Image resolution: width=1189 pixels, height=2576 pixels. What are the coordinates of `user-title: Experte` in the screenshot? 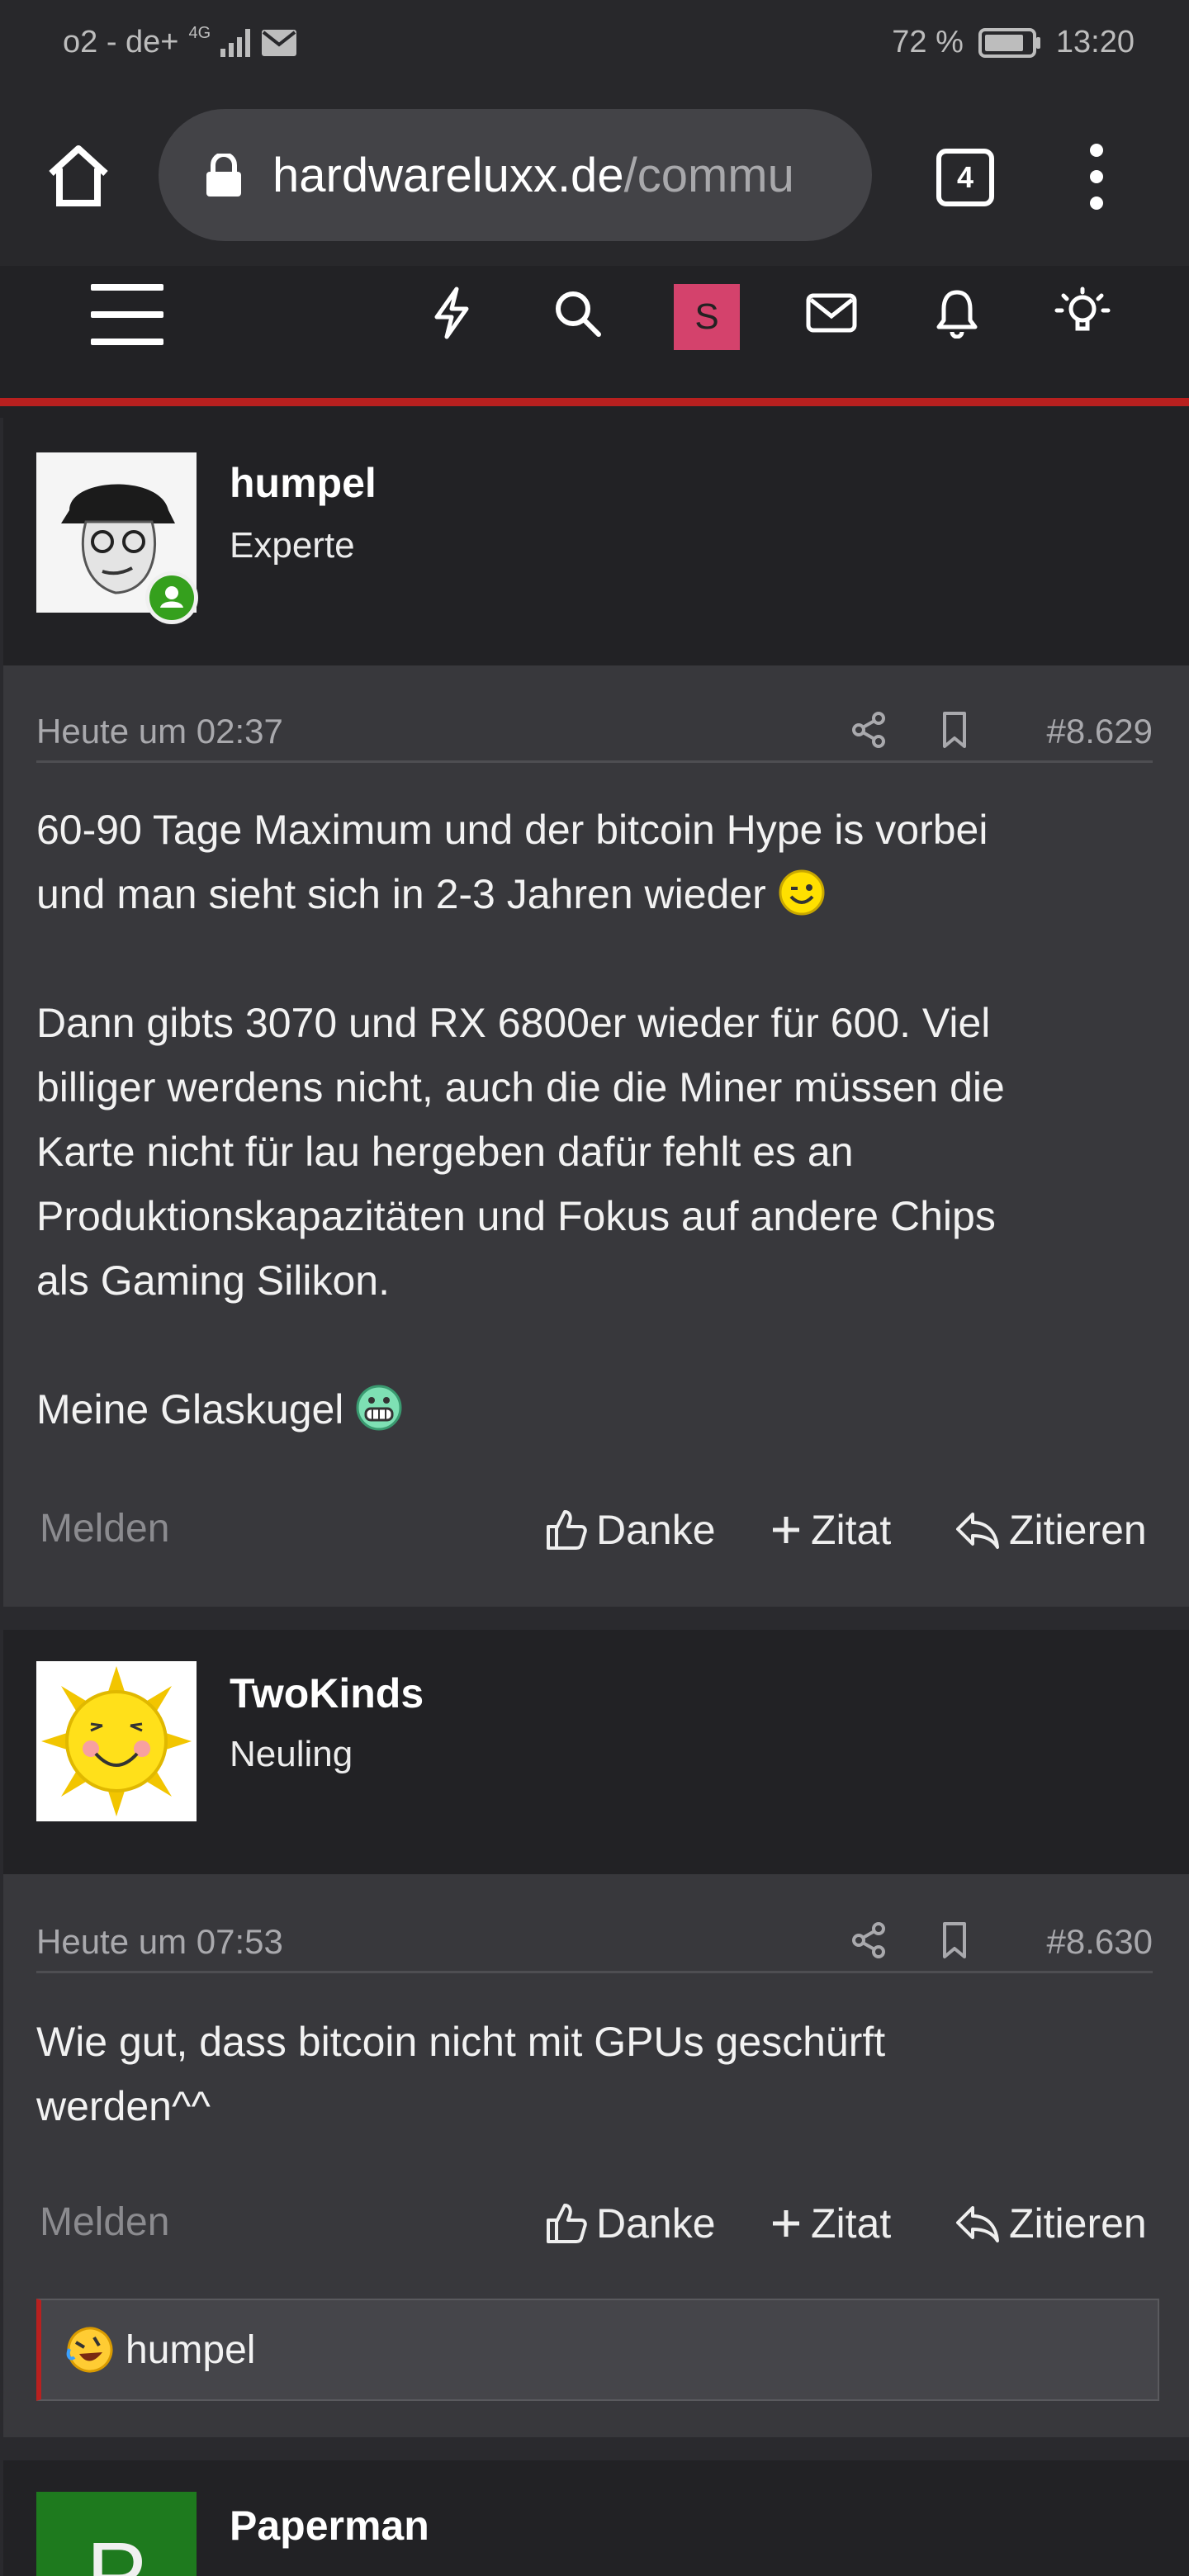 It's located at (292, 545).